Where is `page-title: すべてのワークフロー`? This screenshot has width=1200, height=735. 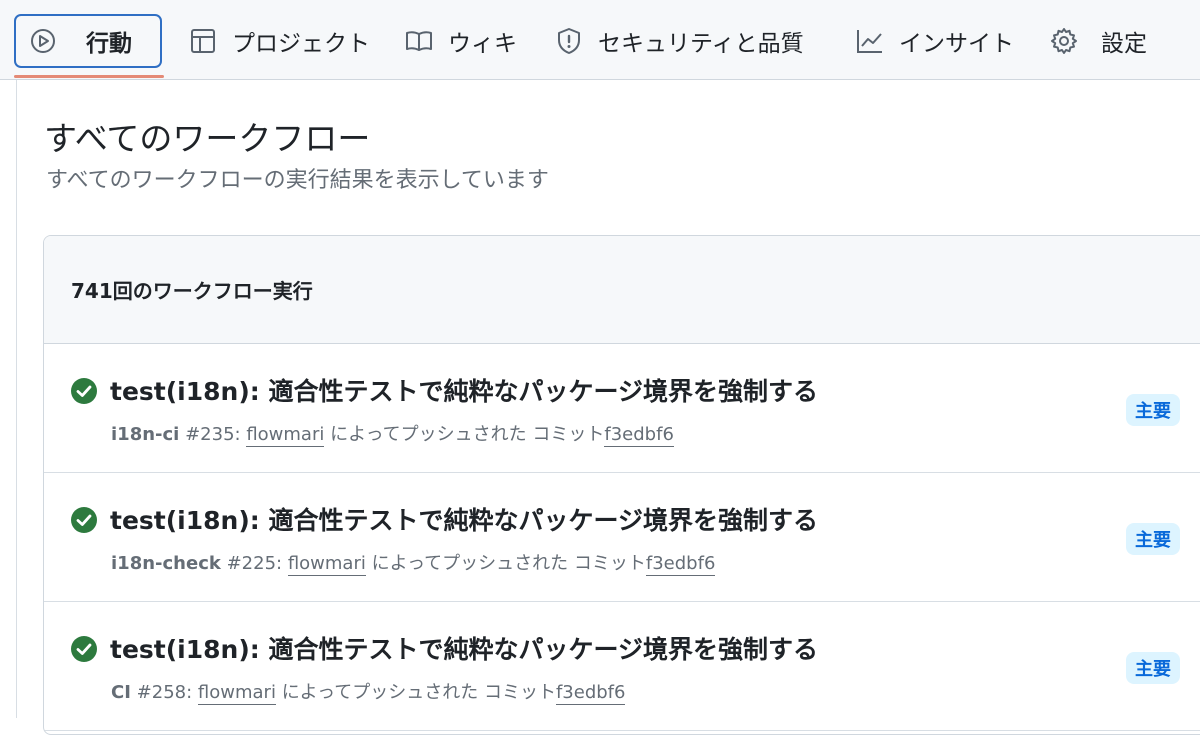
page-title: すべてのワークフロー is located at coordinates (207, 138).